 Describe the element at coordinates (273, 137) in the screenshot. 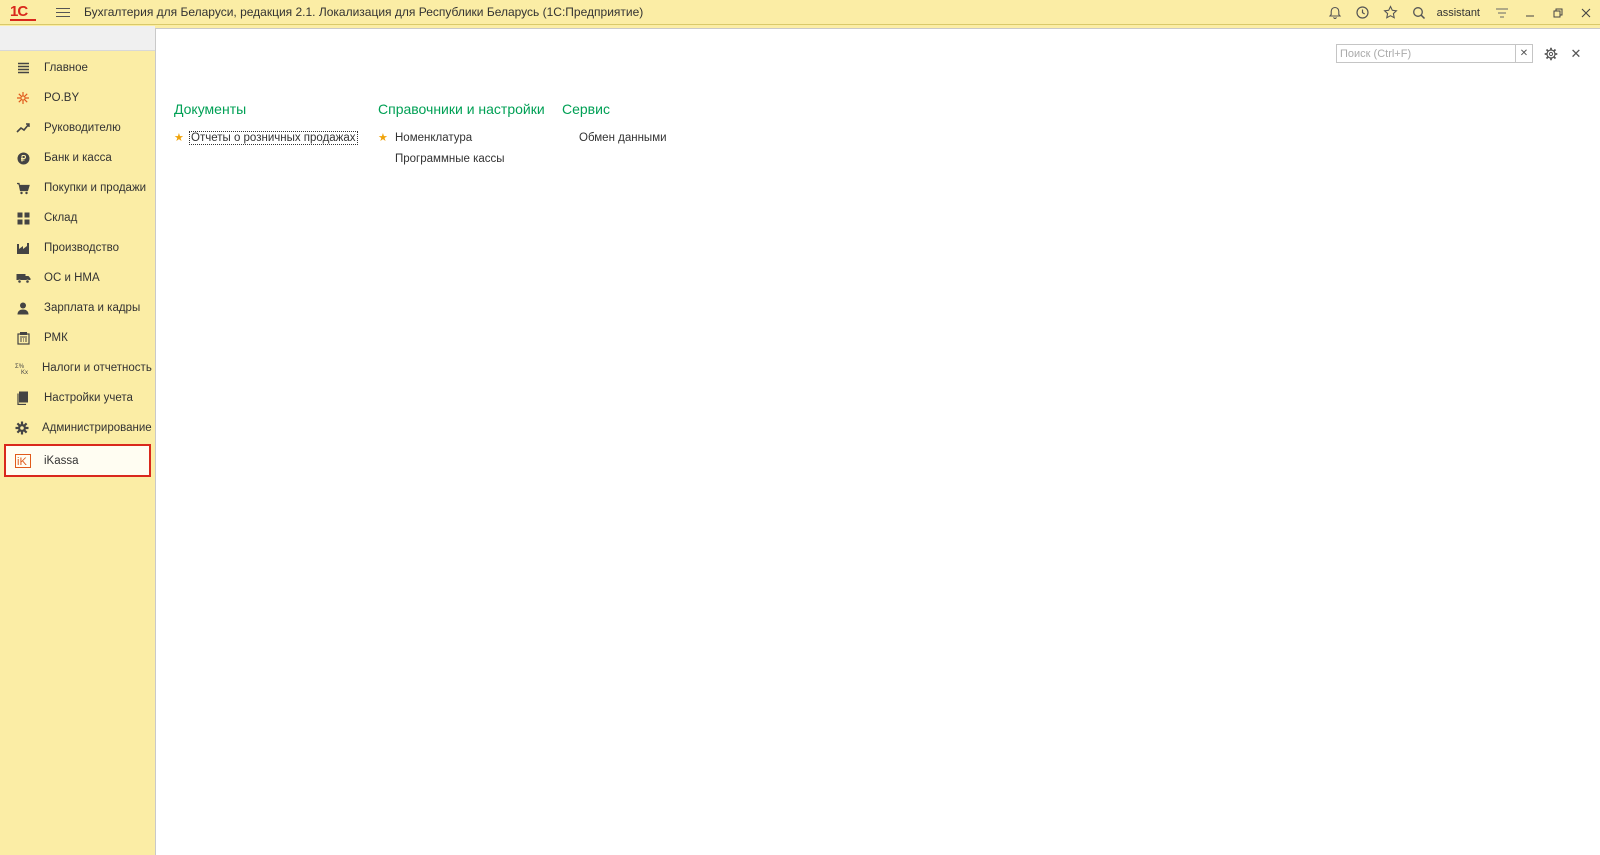

I see `link-retail-sales-reports: Отчеты о розничных продажах` at that location.